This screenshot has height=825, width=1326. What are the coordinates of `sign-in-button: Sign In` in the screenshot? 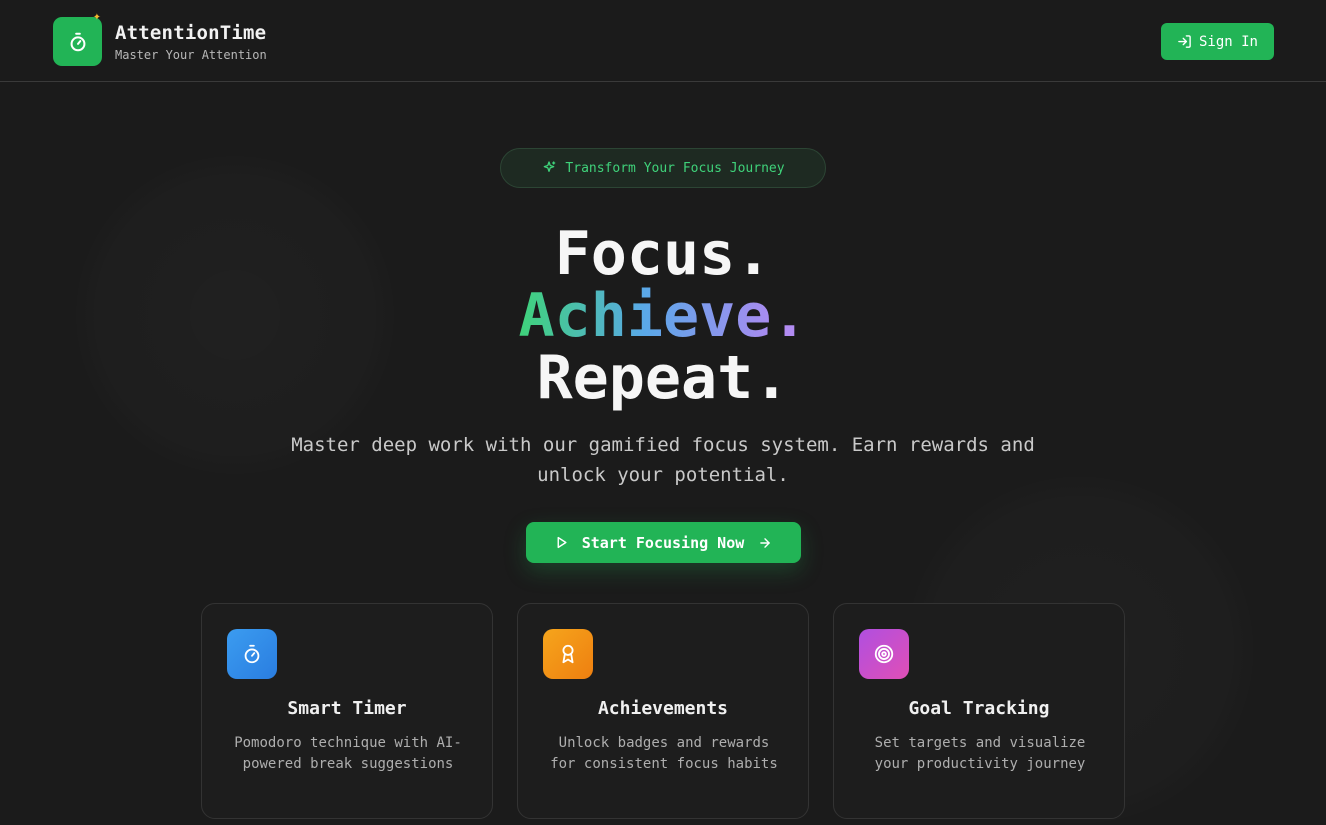 It's located at (1217, 41).